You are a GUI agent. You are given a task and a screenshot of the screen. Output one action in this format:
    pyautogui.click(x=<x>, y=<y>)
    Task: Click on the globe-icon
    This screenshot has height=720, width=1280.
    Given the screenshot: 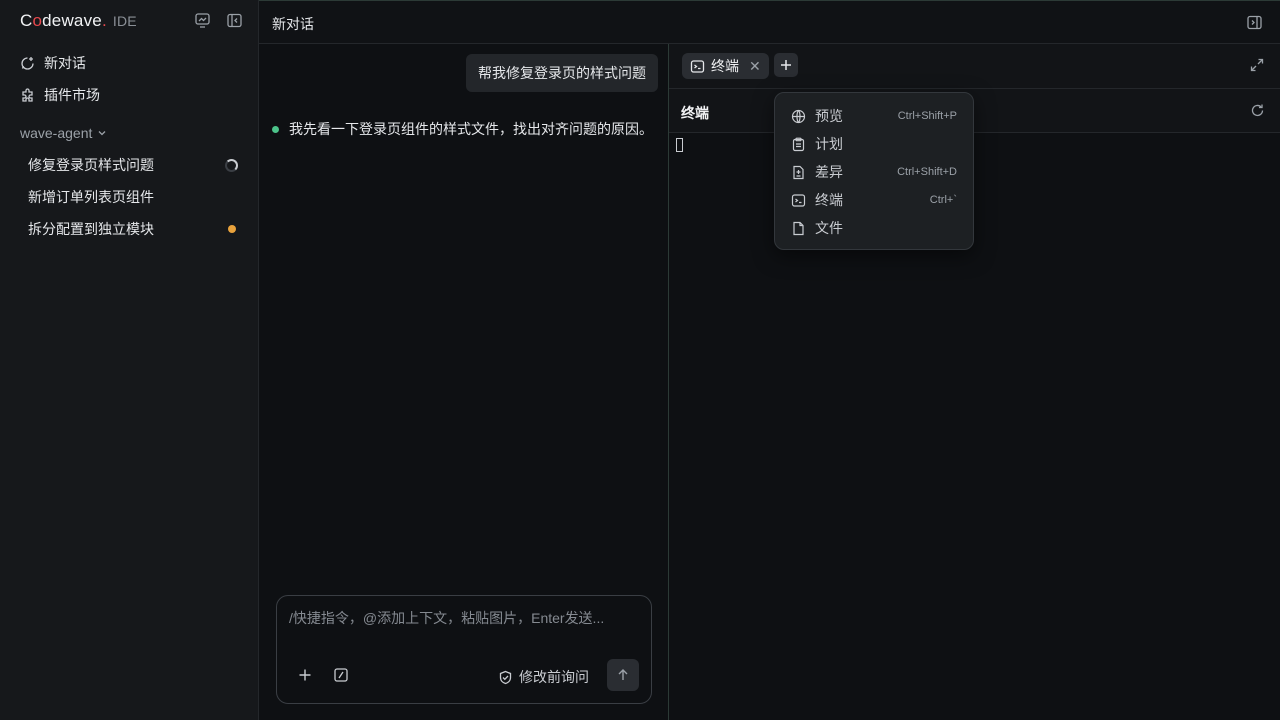 What is the action you would take?
    pyautogui.click(x=798, y=116)
    